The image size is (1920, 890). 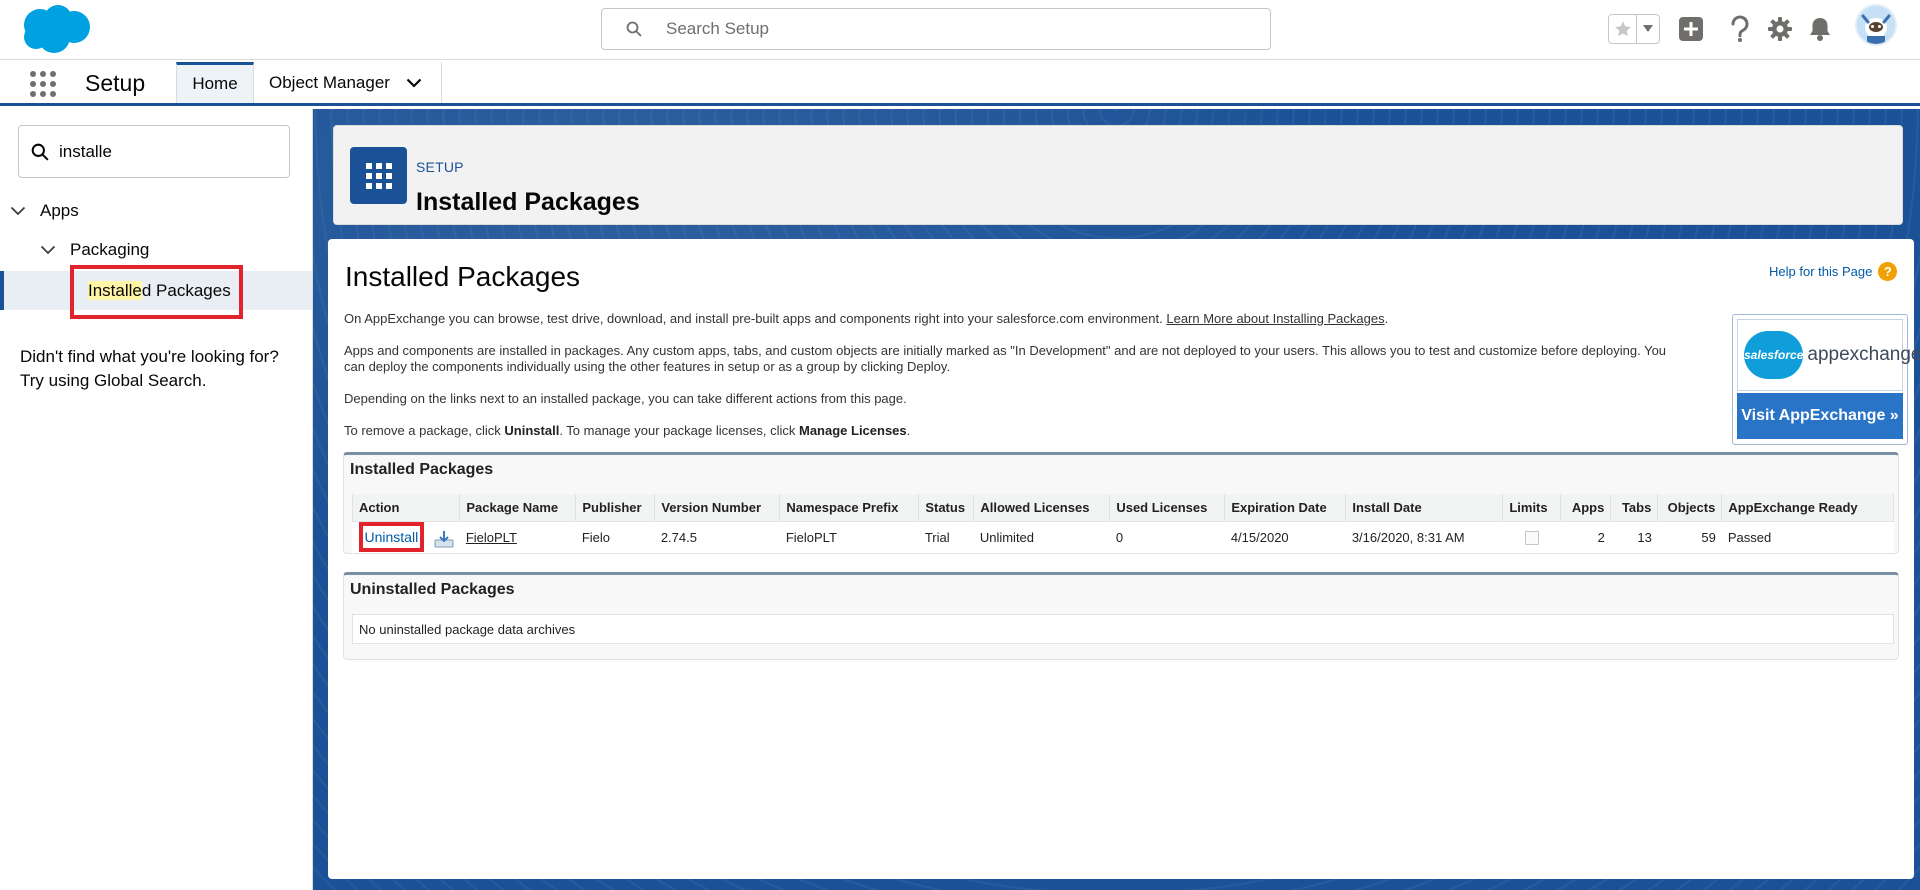 I want to click on column-header: Allowed Licenses, so click(x=1042, y=508).